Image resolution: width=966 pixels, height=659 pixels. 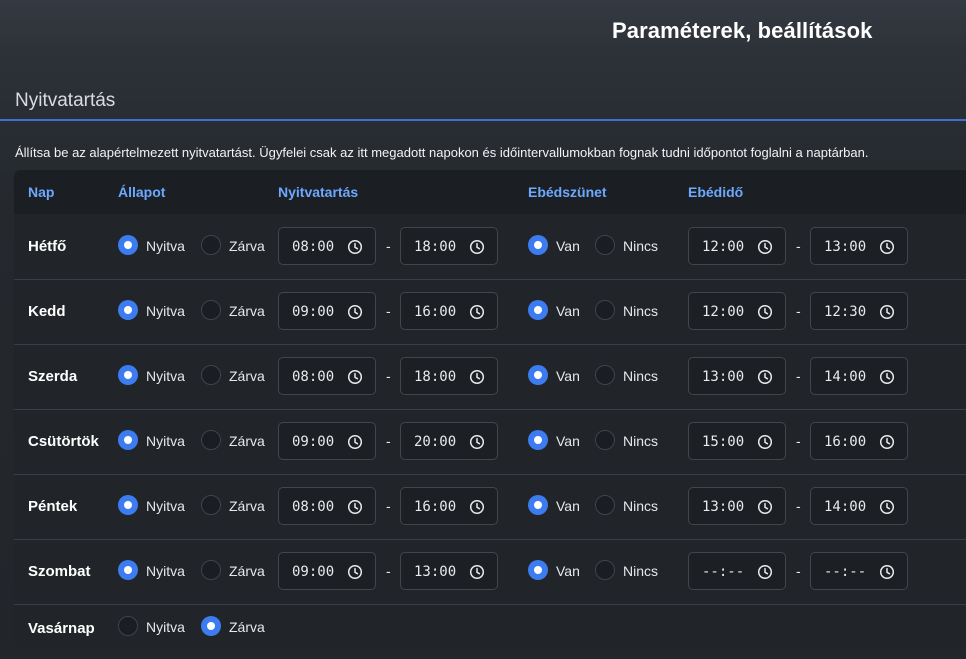 What do you see at coordinates (723, 442) in the screenshot?
I see `time-value: 15:00` at bounding box center [723, 442].